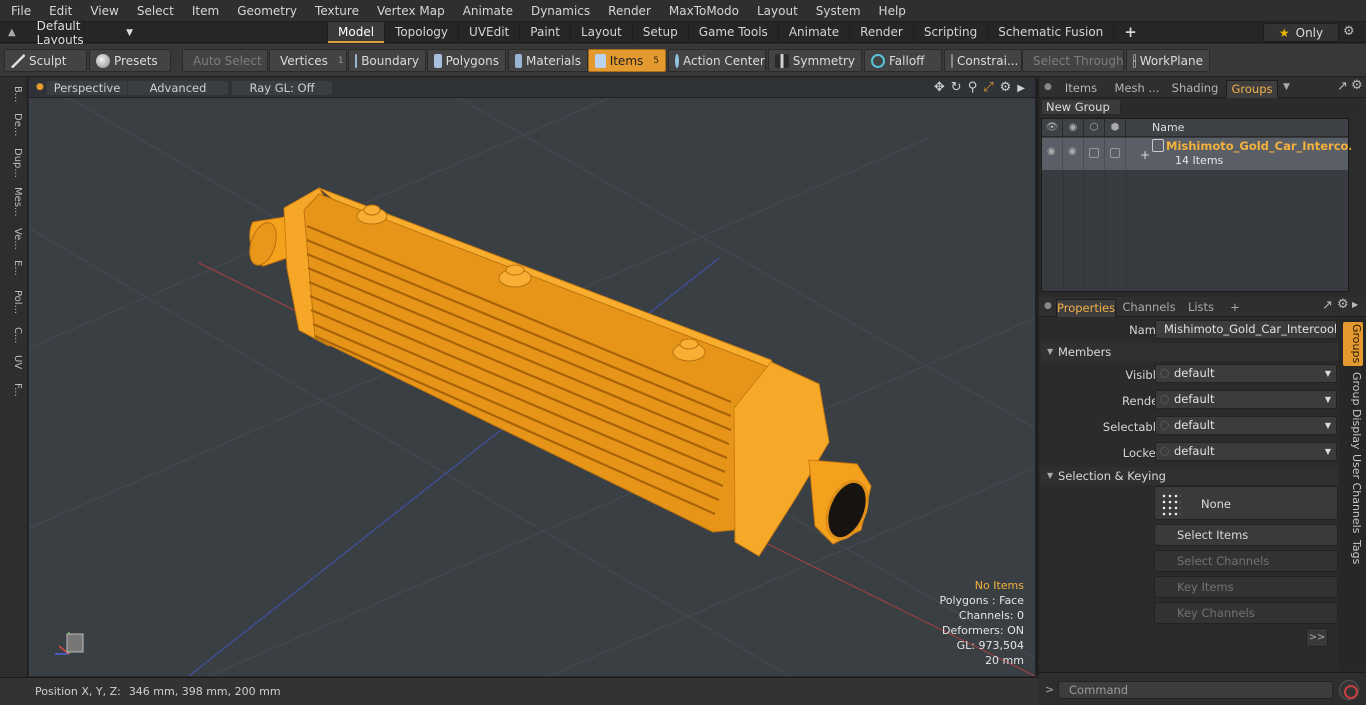 The width and height of the screenshot is (1366, 705). What do you see at coordinates (1130, 32) in the screenshot?
I see `add-tab-button: +` at bounding box center [1130, 32].